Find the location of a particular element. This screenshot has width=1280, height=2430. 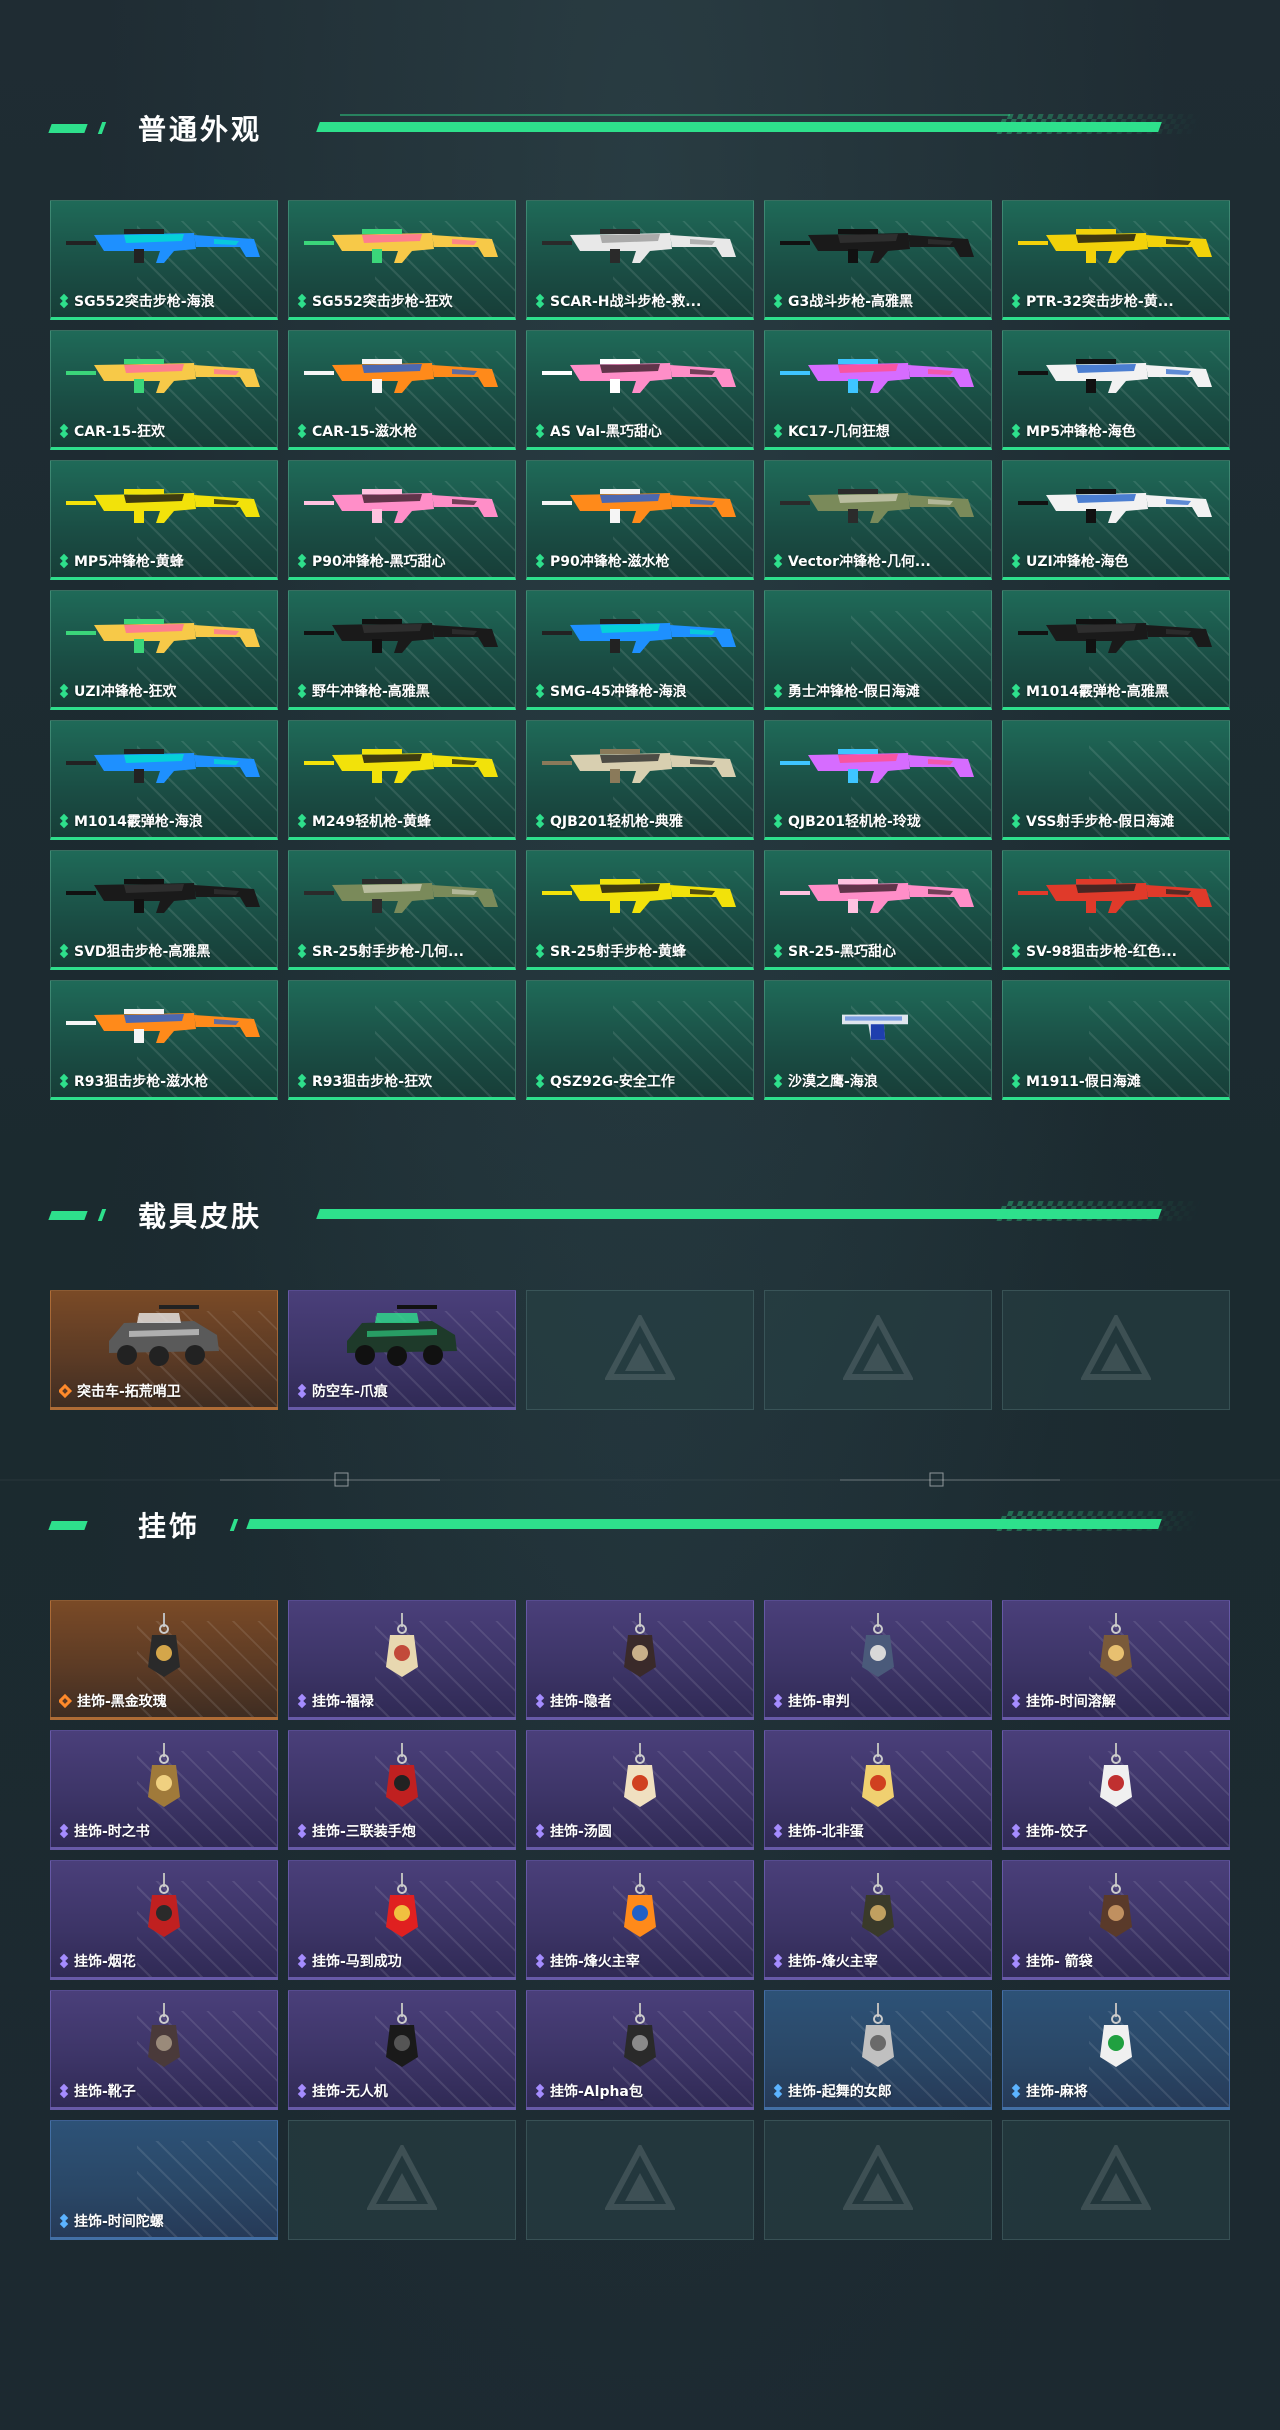

item-label: R93狙击步枪-滋水枪 is located at coordinates (164, 1081).